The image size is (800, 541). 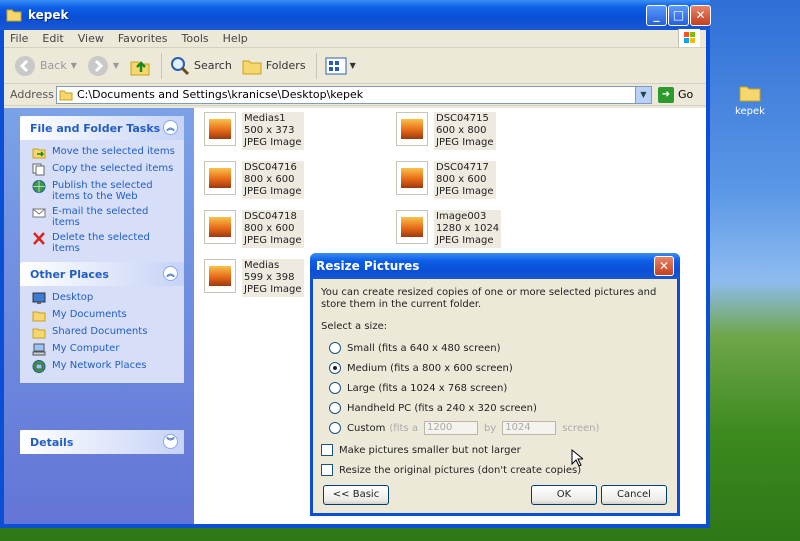 What do you see at coordinates (442, 408) in the screenshot?
I see `option-label: Handheld PC (fits a 240 x 320 screen)` at bounding box center [442, 408].